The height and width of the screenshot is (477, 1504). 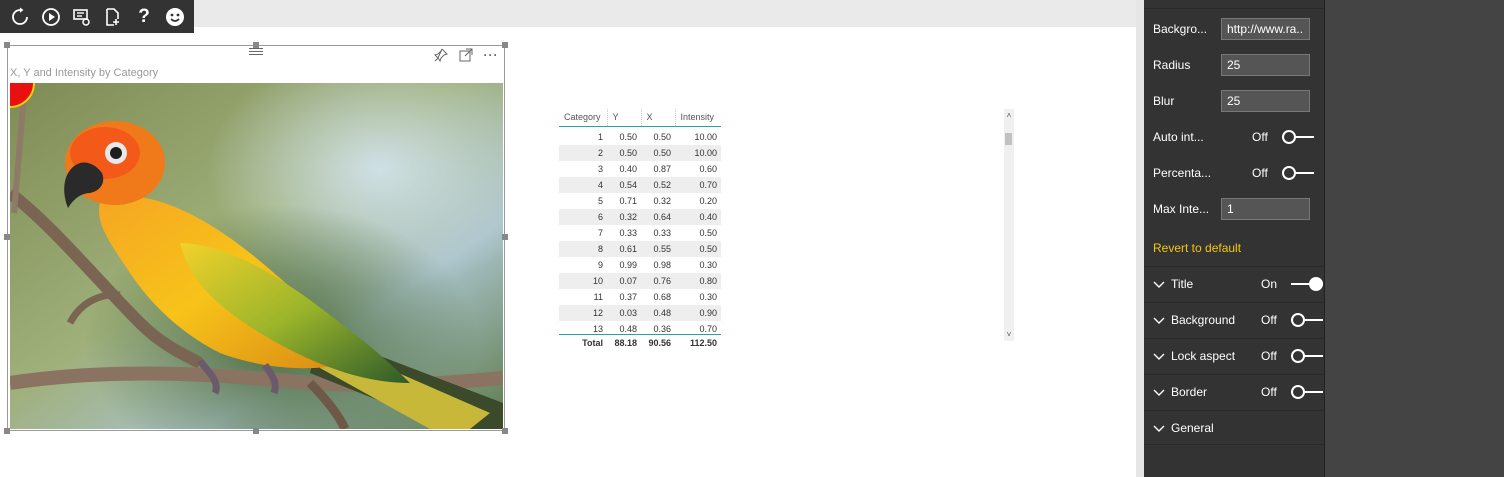 I want to click on table-cell: 0.98, so click(x=662, y=265).